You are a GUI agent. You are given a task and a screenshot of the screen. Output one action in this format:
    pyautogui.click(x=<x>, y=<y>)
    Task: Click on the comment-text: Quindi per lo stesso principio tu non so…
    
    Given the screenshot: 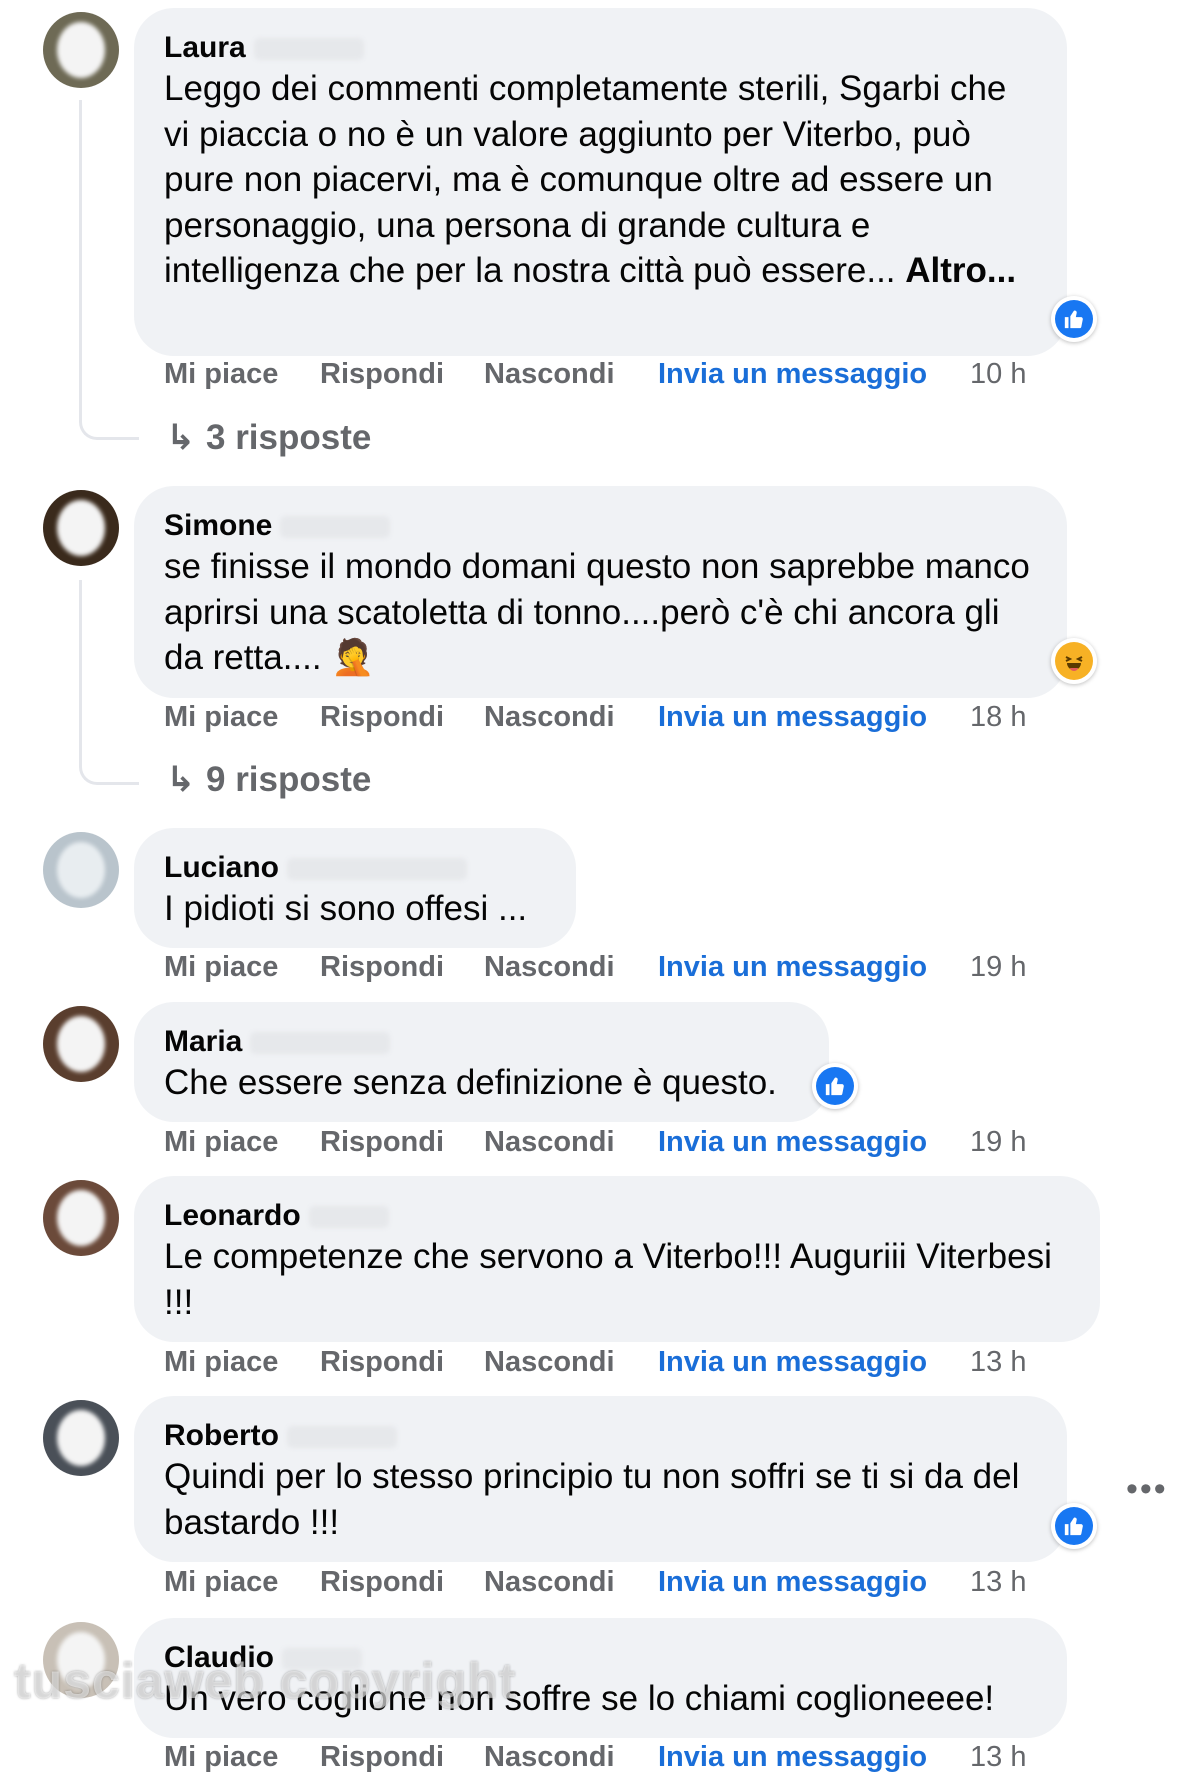 What is the action you would take?
    pyautogui.click(x=592, y=1499)
    